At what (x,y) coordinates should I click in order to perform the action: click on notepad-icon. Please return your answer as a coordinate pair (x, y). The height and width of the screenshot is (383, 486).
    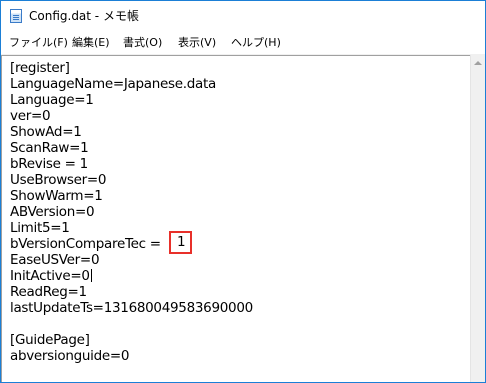
    Looking at the image, I should click on (16, 16).